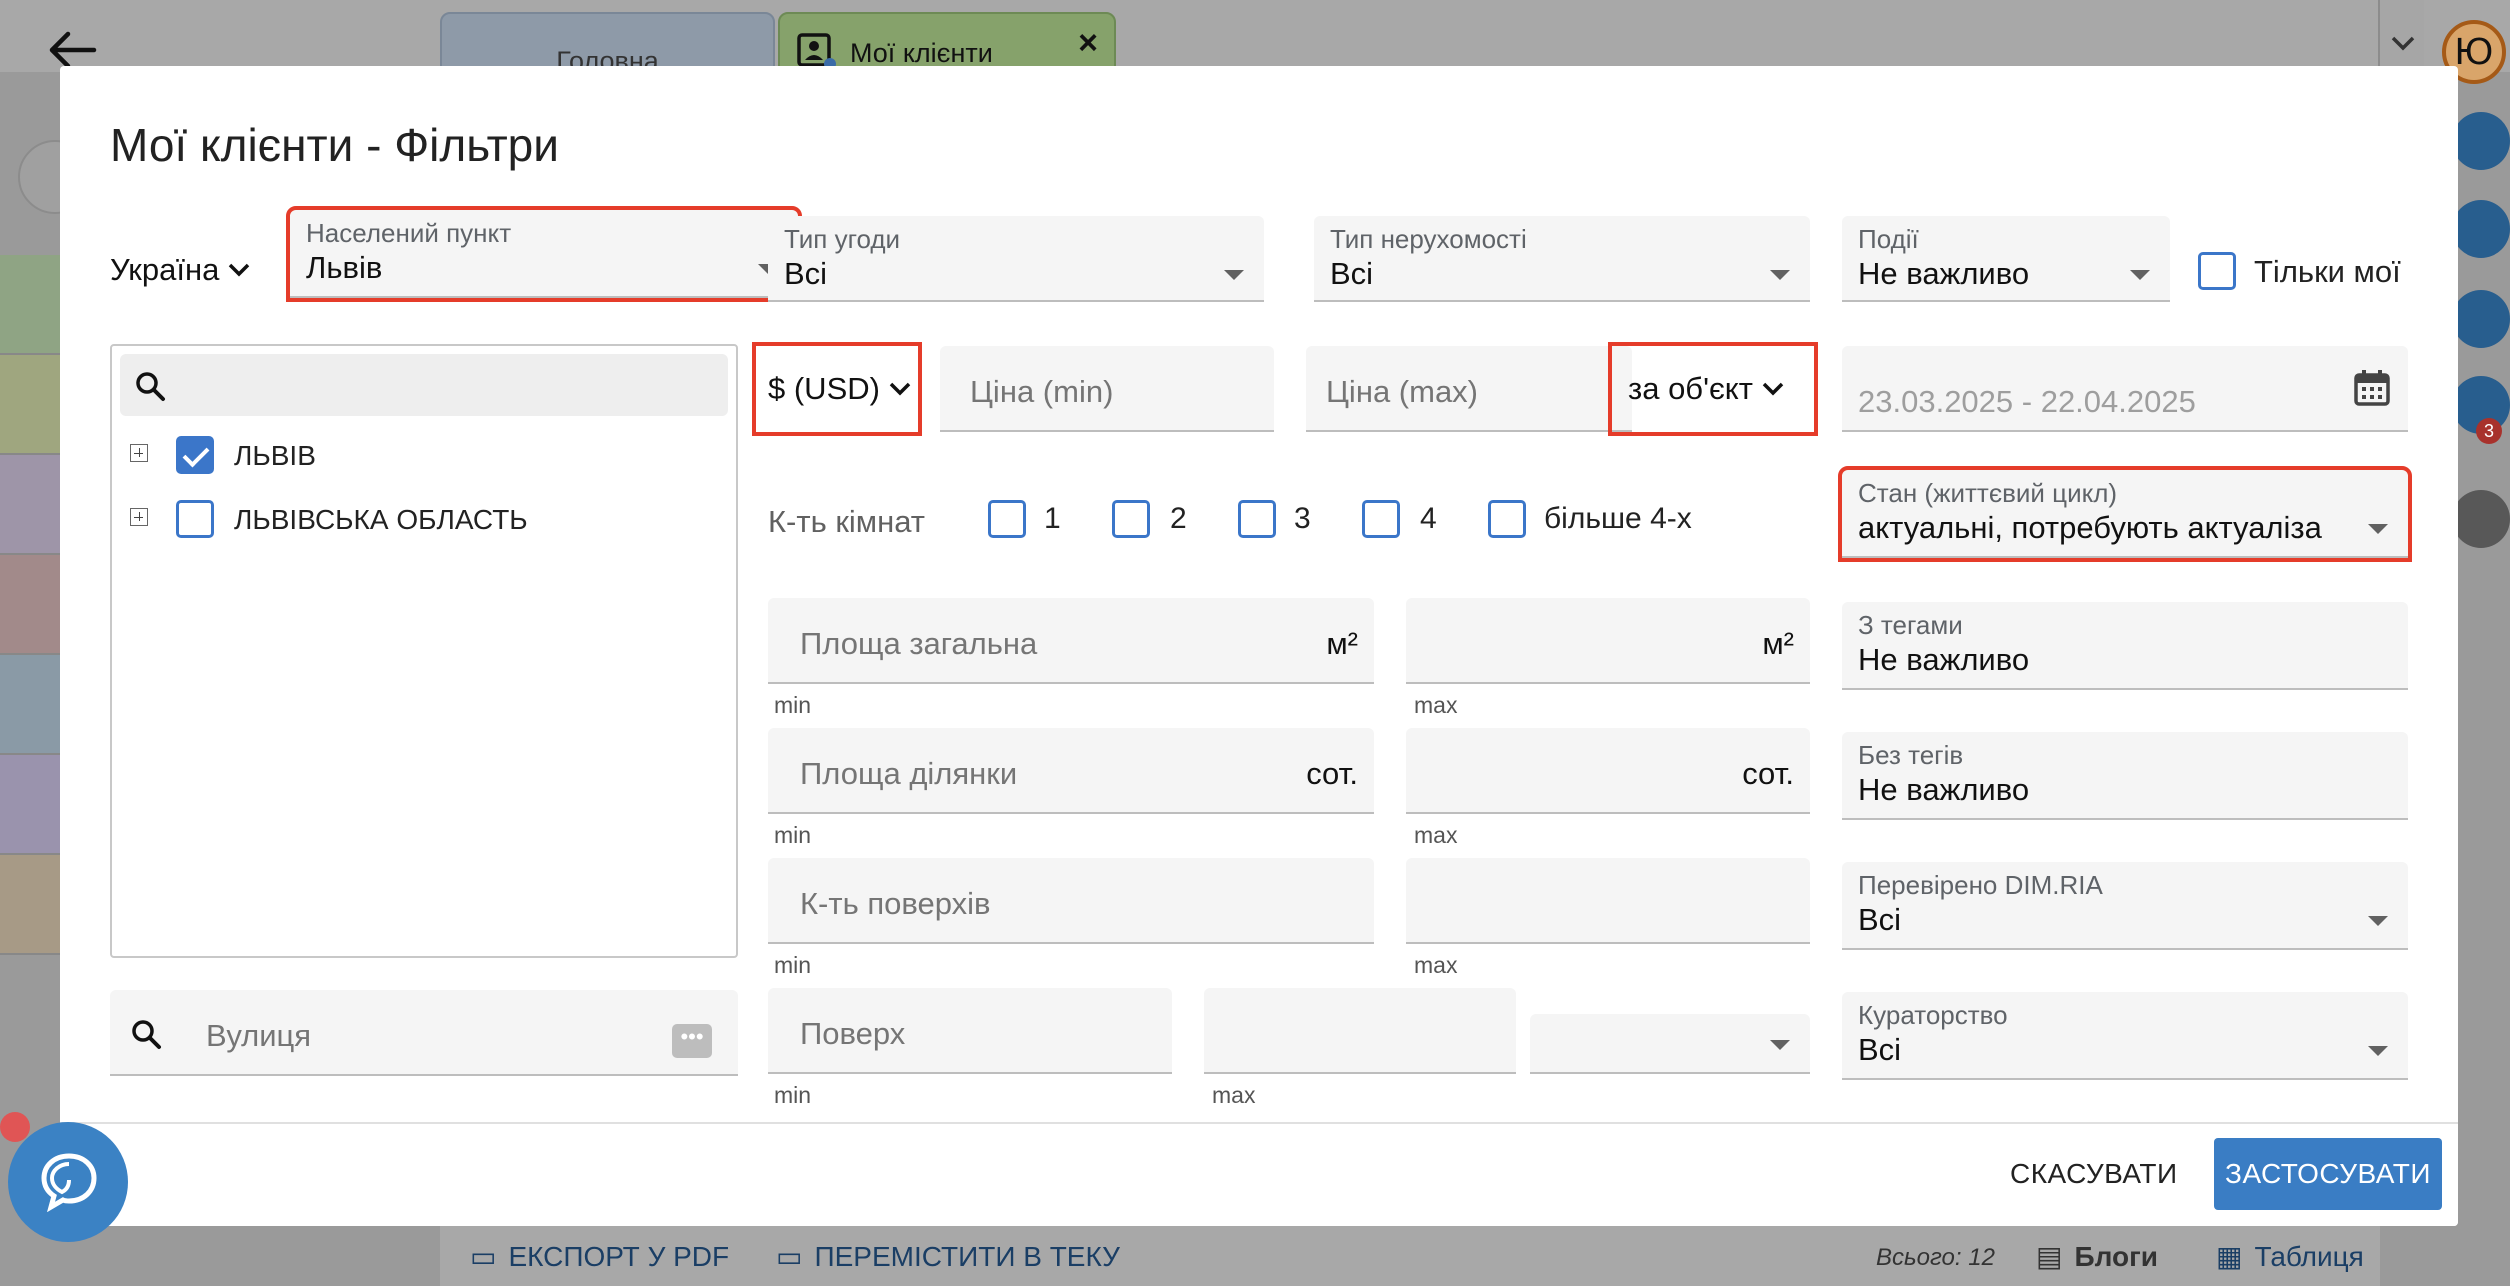 The image size is (2510, 1286). What do you see at coordinates (275, 455) in the screenshot?
I see `tree-item-lviv-label: ЛЬВІВ` at bounding box center [275, 455].